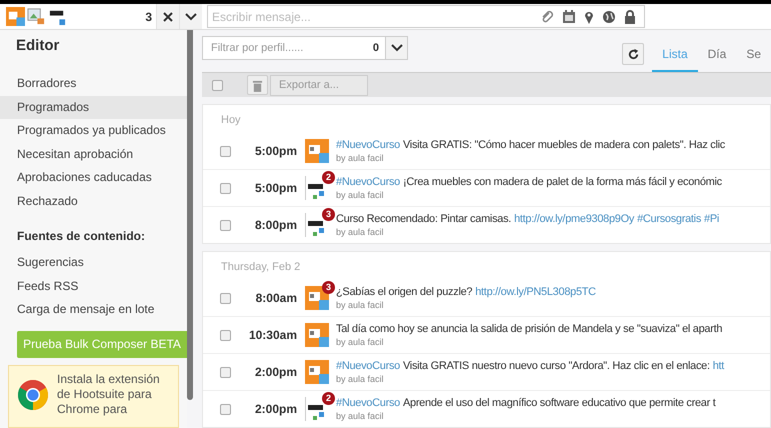 This screenshot has height=428, width=771. I want to click on delete-button, so click(257, 85).